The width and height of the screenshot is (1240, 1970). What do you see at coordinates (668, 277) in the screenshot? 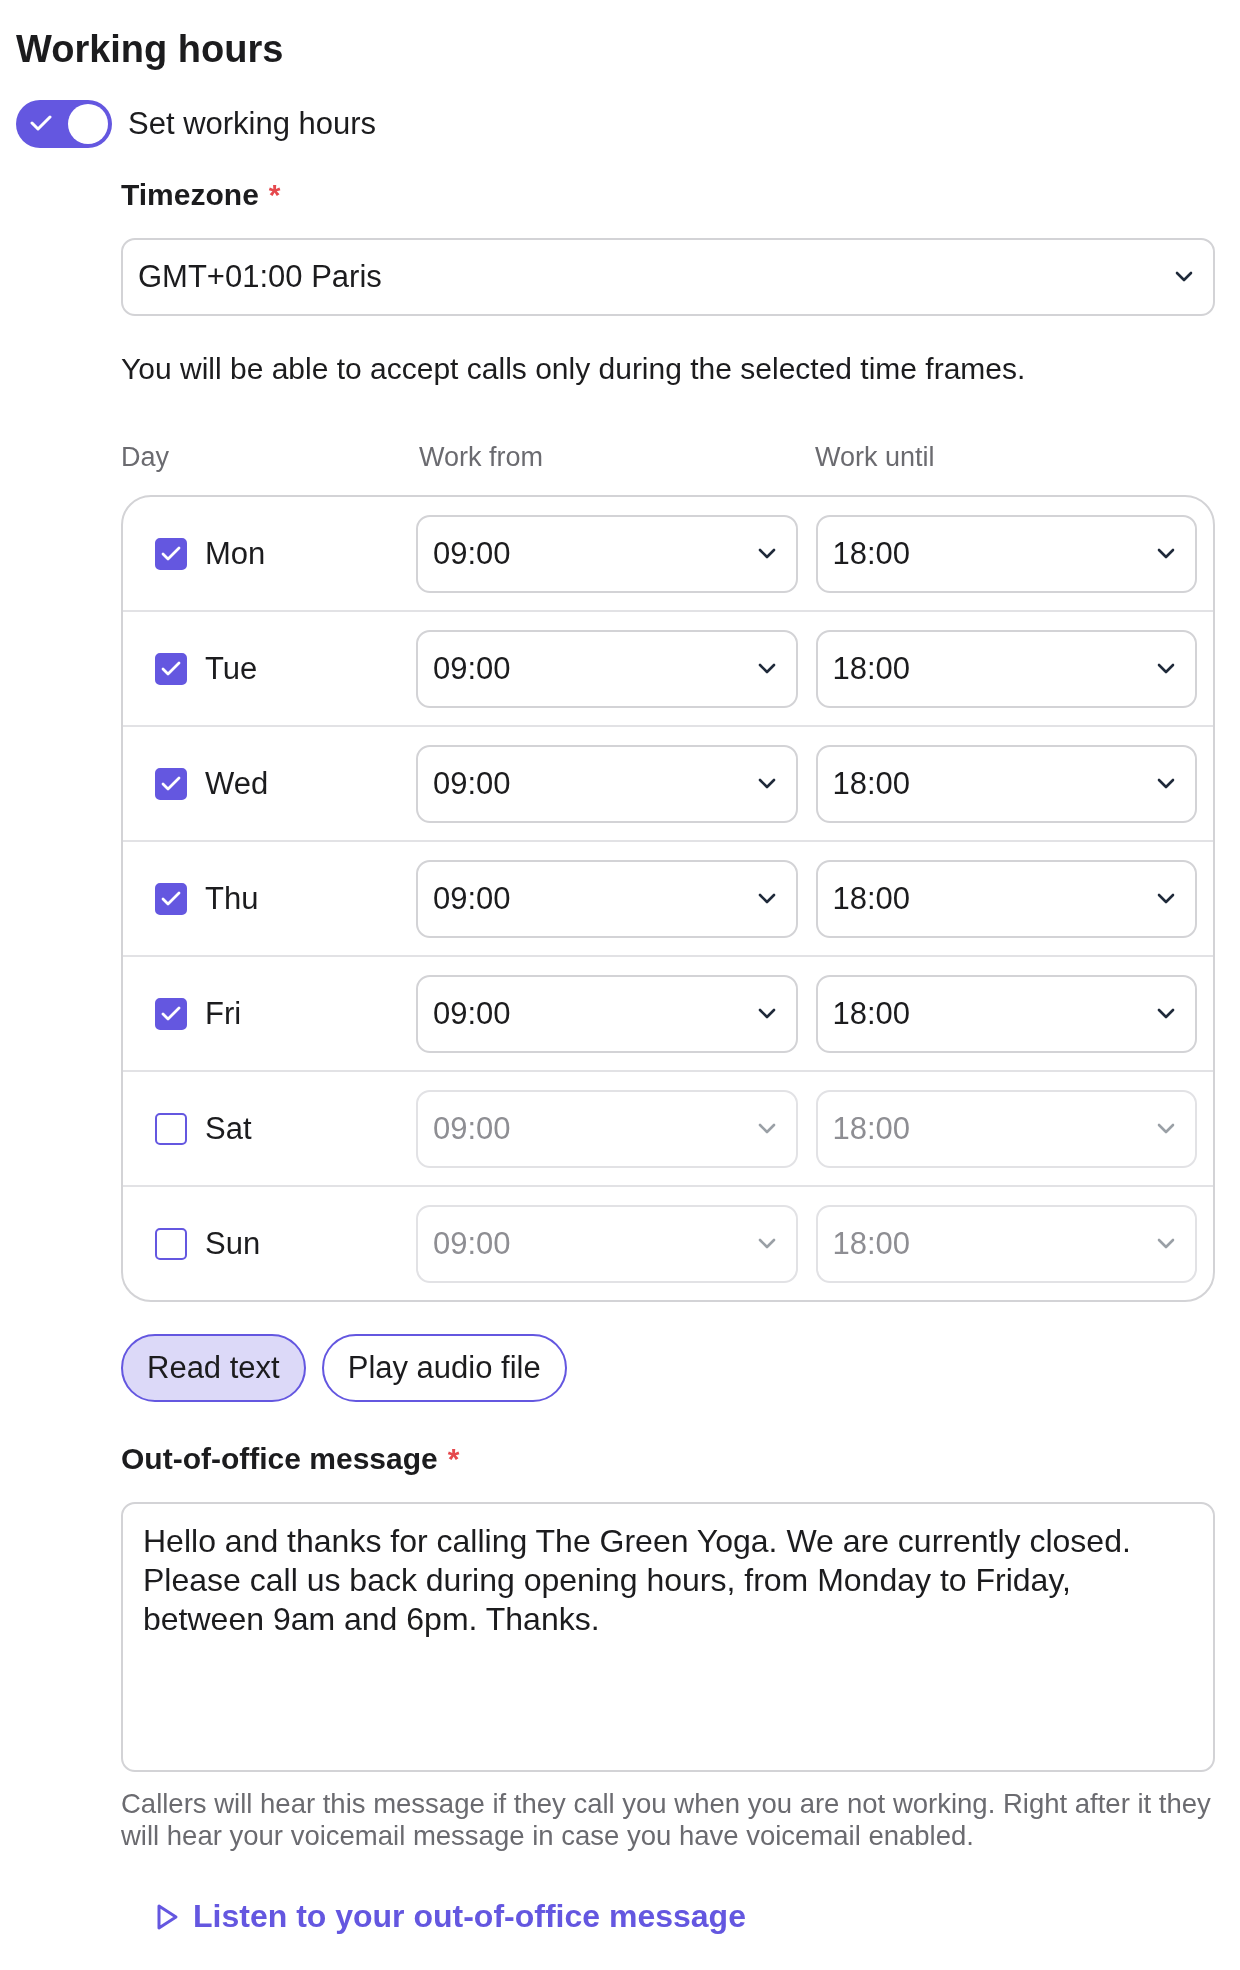
I see `timezone-select: GMT+01:00 Paris` at bounding box center [668, 277].